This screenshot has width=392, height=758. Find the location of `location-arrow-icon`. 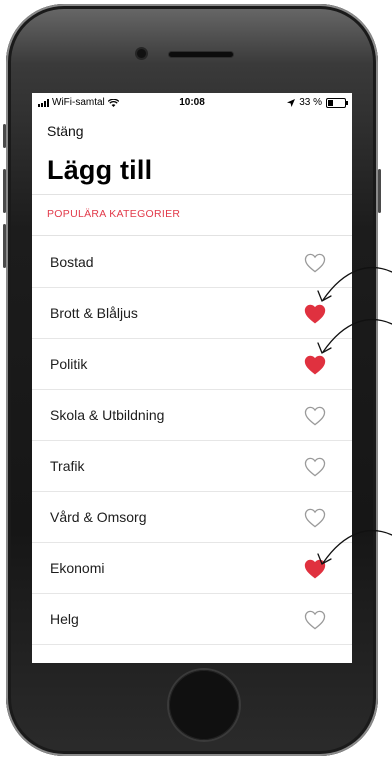

location-arrow-icon is located at coordinates (291, 102).